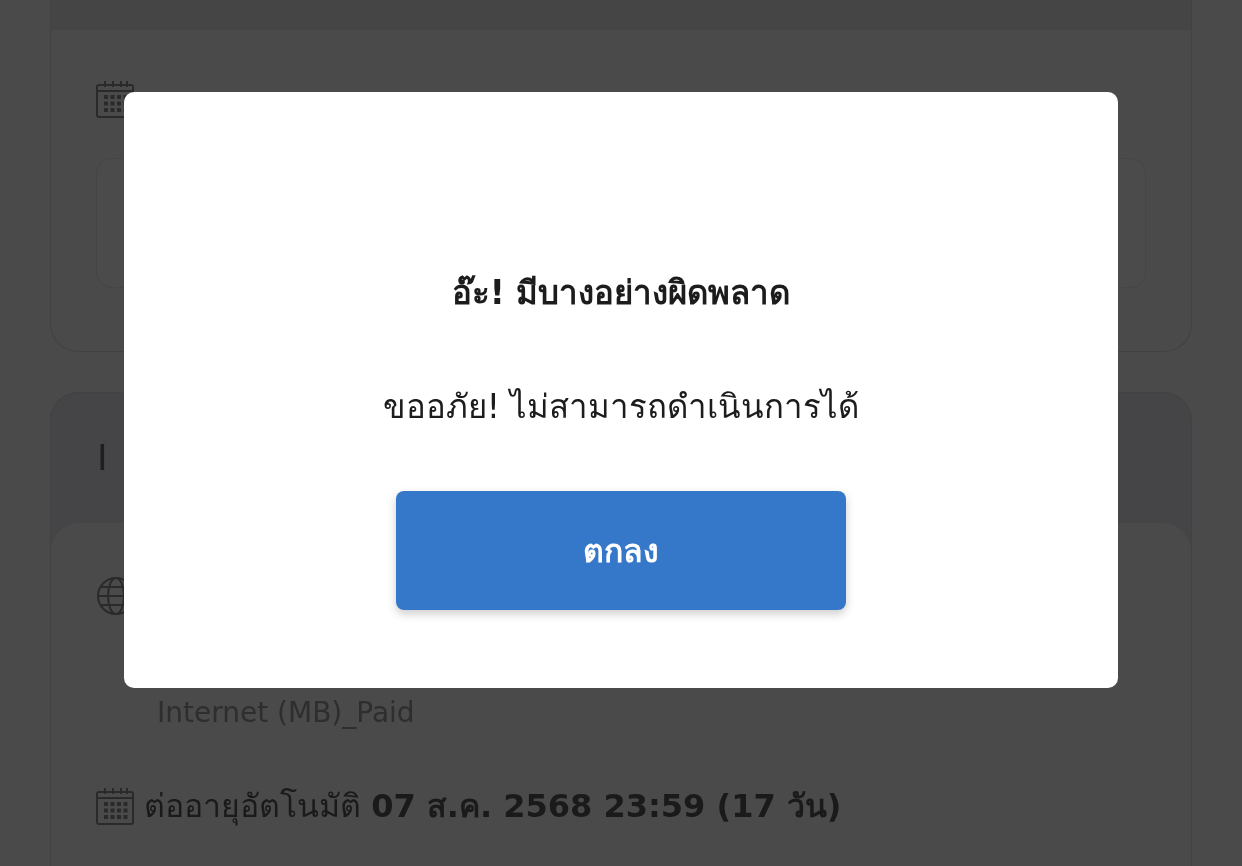 This screenshot has width=1242, height=866. Describe the element at coordinates (621, 550) in the screenshot. I see `ok-button: ตกลง` at that location.